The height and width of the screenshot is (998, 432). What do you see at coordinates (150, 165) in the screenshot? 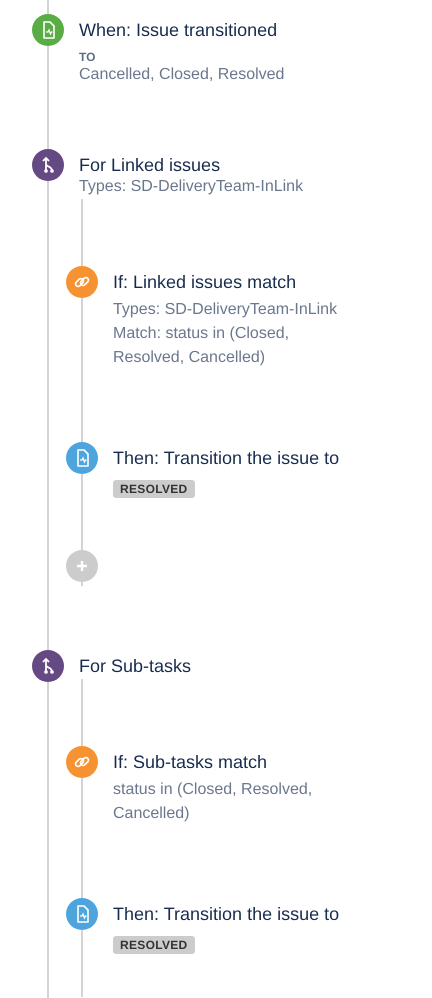
I see `step-title: For Linked issues` at bounding box center [150, 165].